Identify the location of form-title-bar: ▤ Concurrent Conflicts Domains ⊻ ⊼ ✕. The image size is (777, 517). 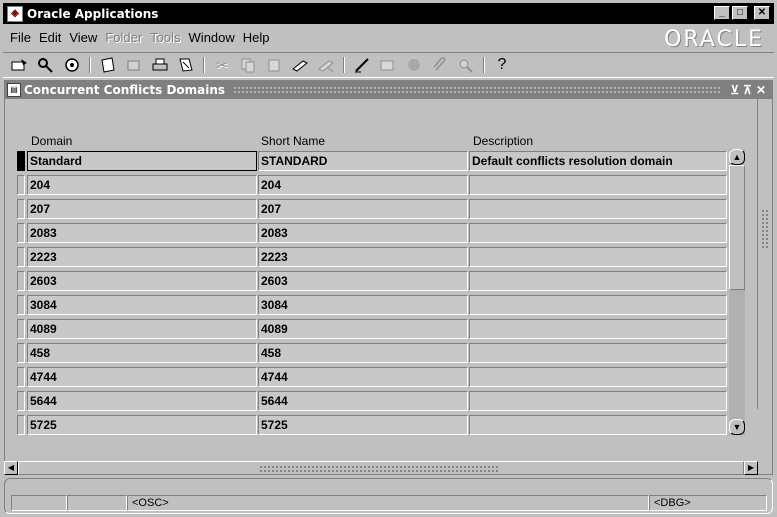
(388, 90).